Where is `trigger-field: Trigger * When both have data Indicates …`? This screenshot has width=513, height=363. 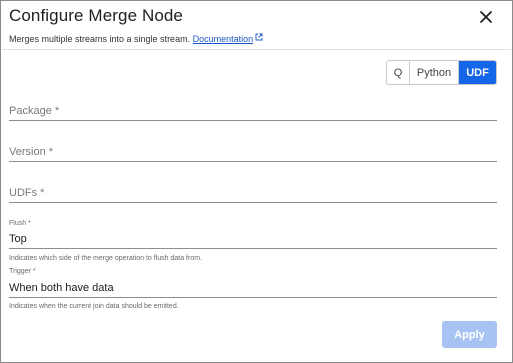
trigger-field: Trigger * When both have data Indicates … is located at coordinates (253, 291).